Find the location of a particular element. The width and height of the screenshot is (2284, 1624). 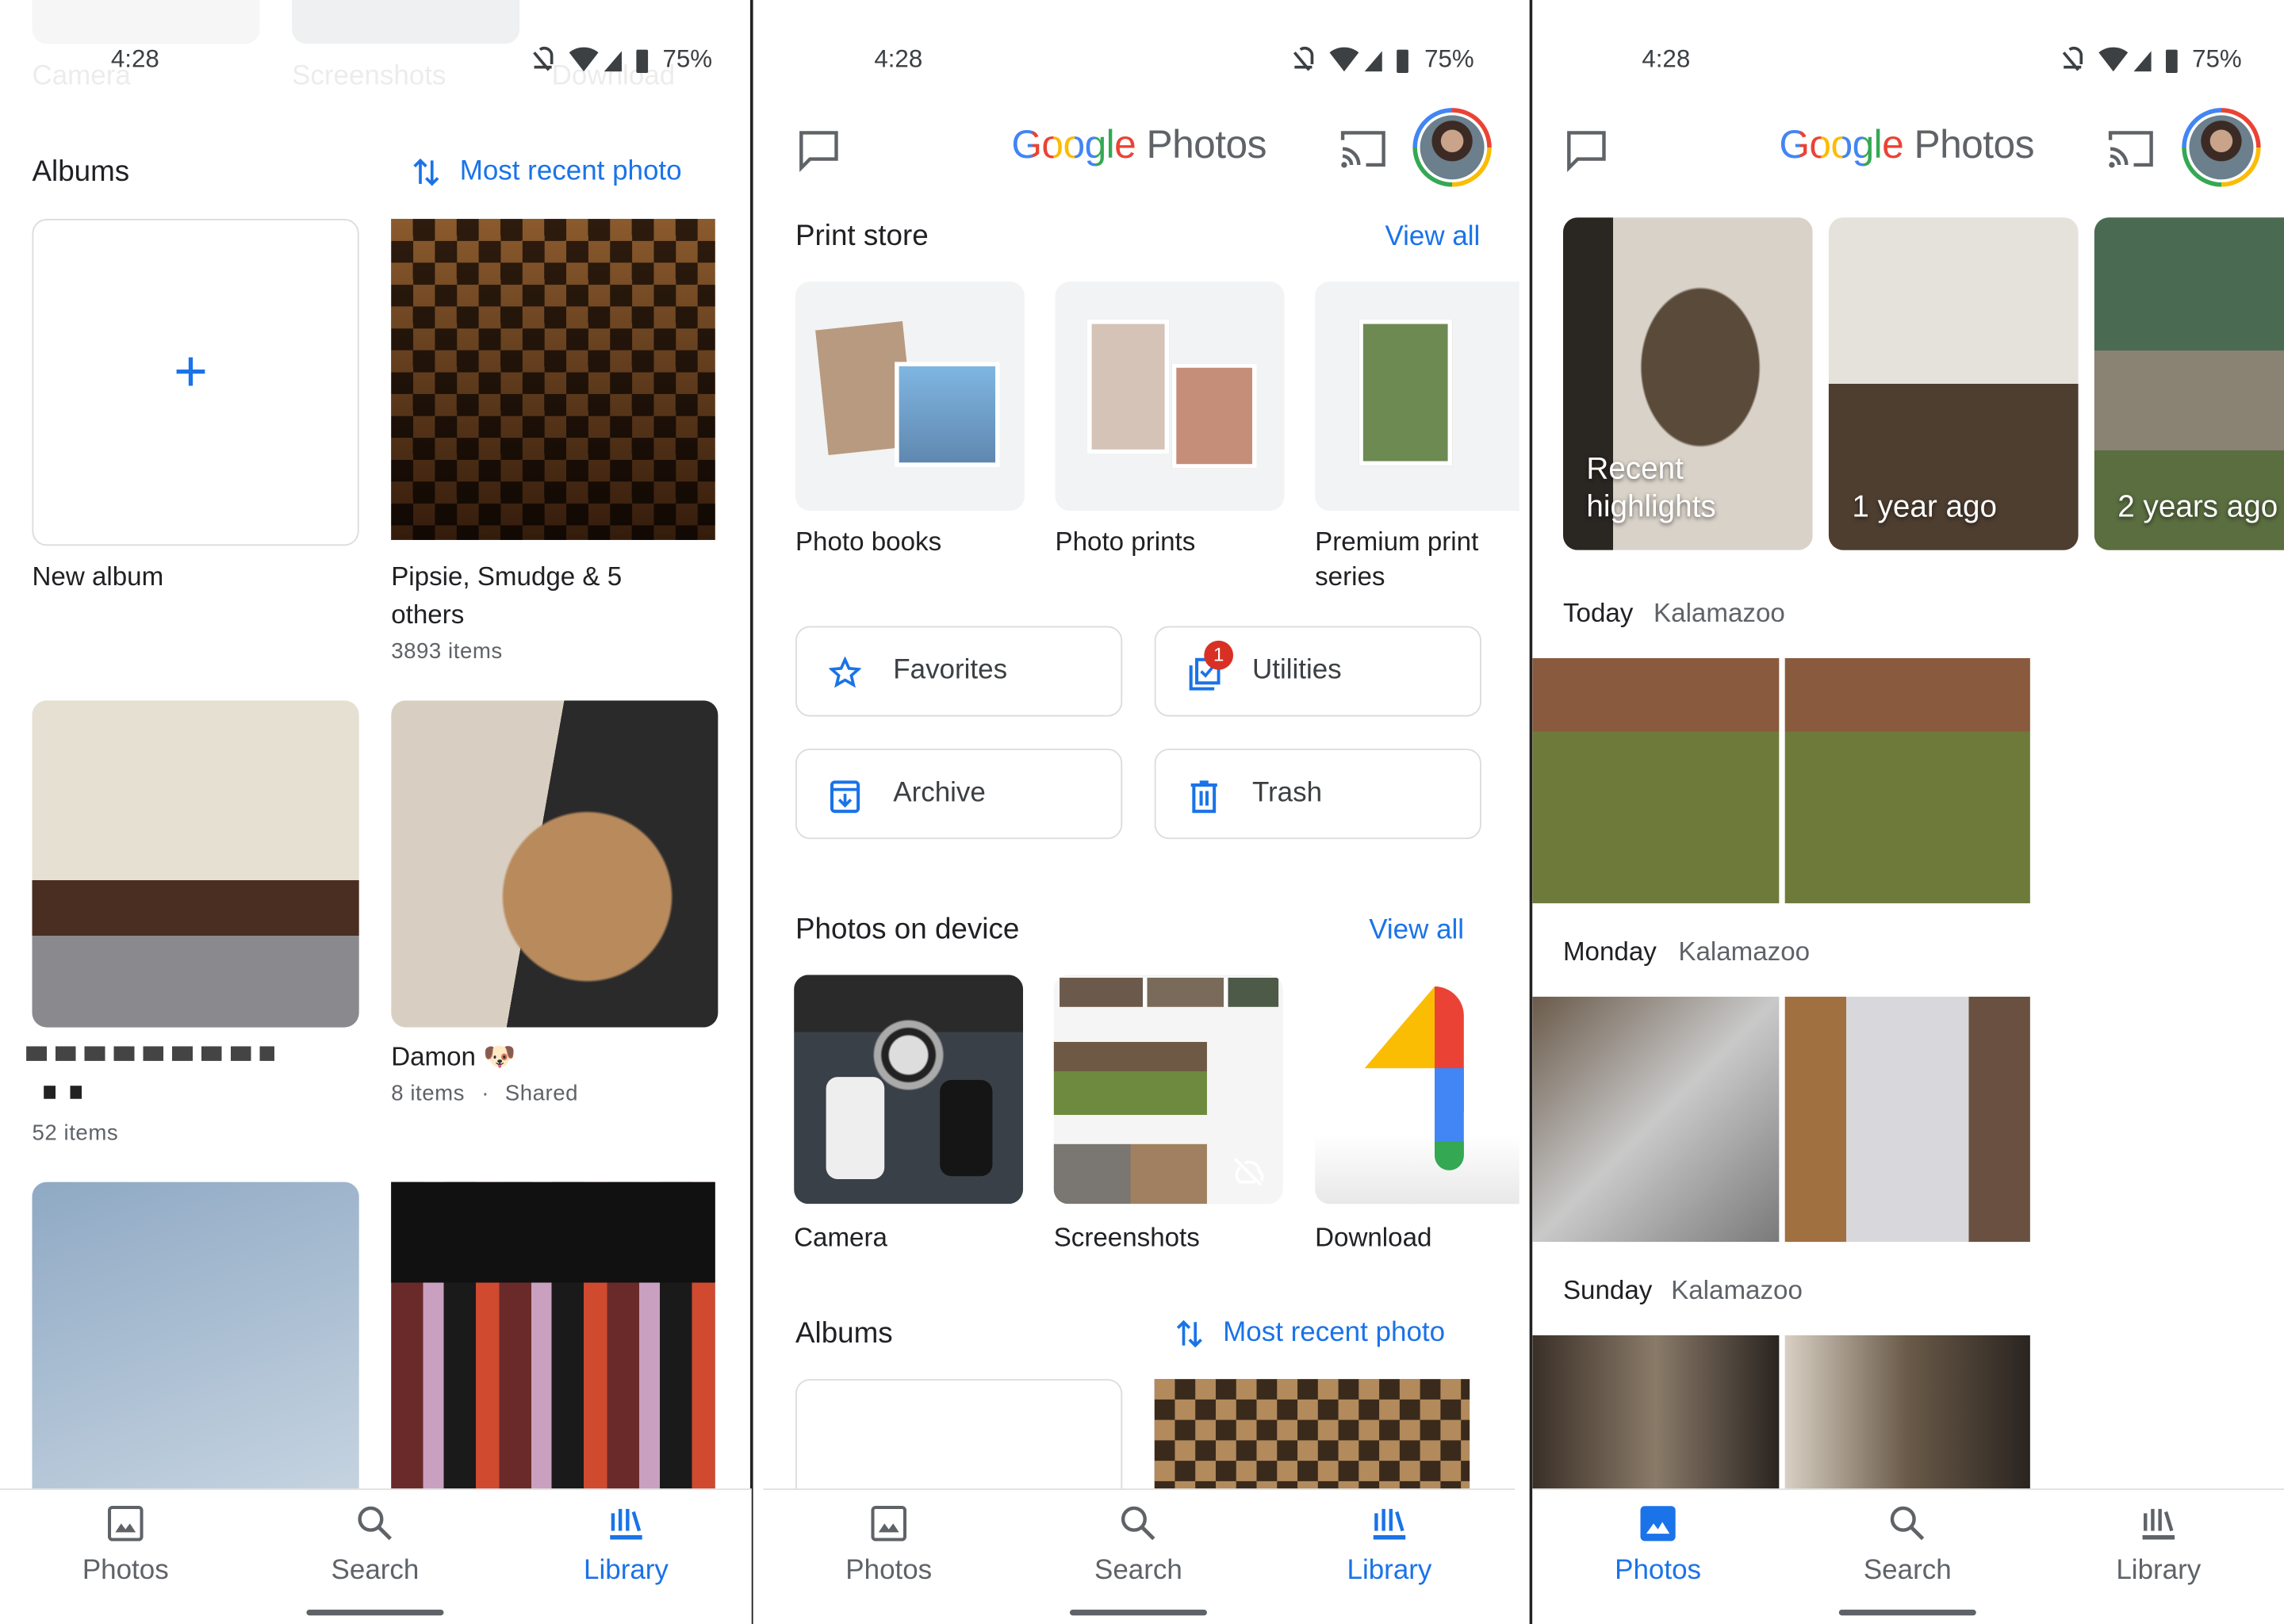

redacted-album-title is located at coordinates (150, 1053).